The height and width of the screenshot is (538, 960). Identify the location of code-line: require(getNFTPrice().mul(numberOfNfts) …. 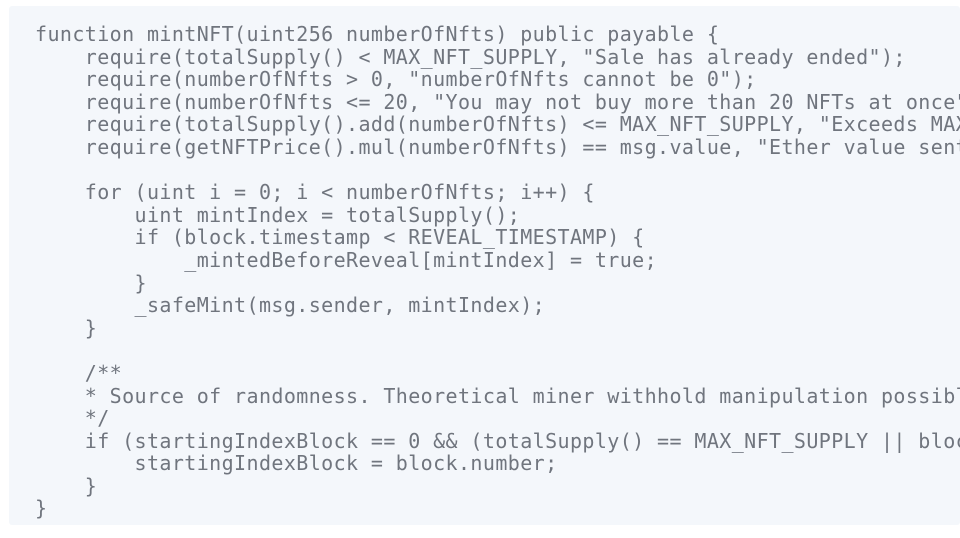
(522, 146).